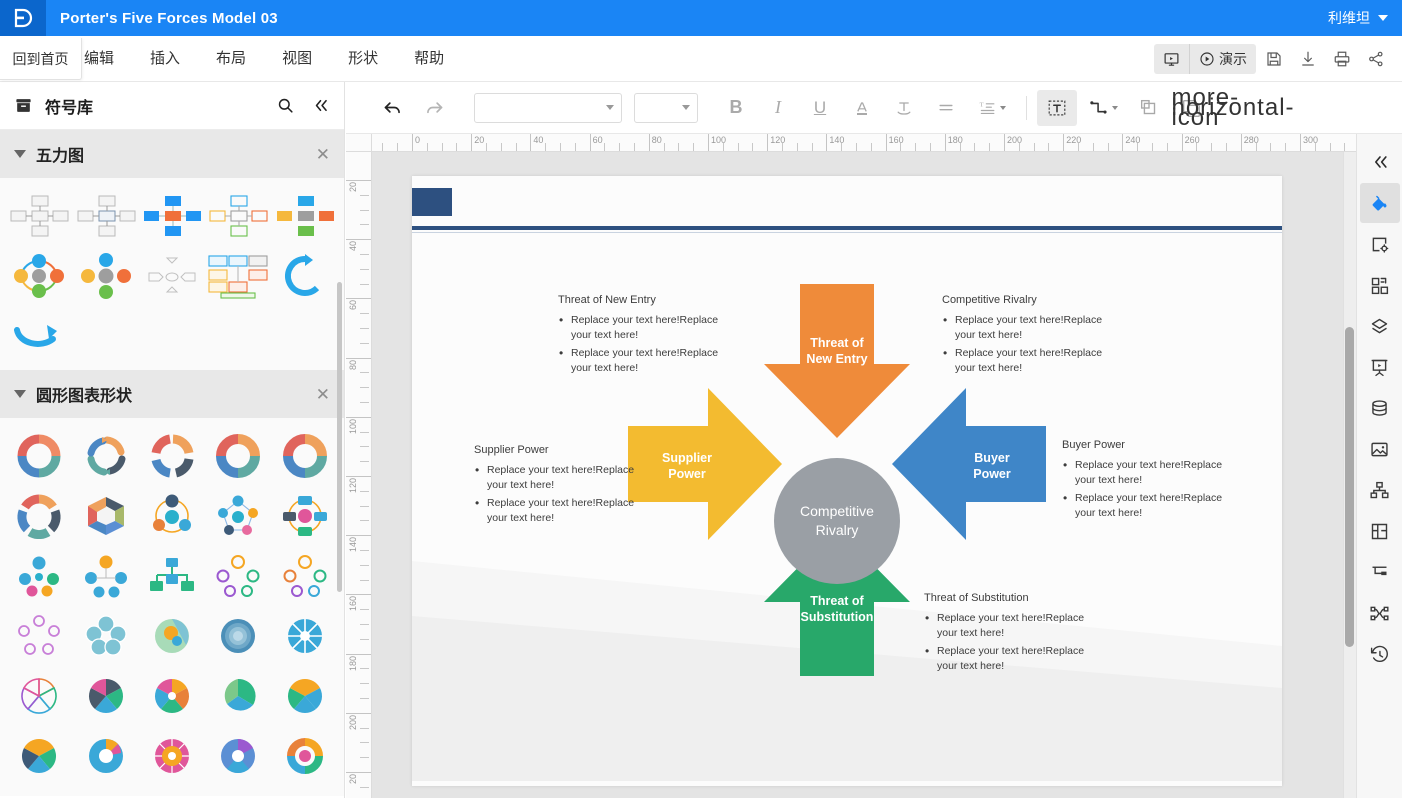 Image resolution: width=1402 pixels, height=798 pixels. Describe the element at coordinates (1380, 285) in the screenshot. I see `components-panel-button` at that location.